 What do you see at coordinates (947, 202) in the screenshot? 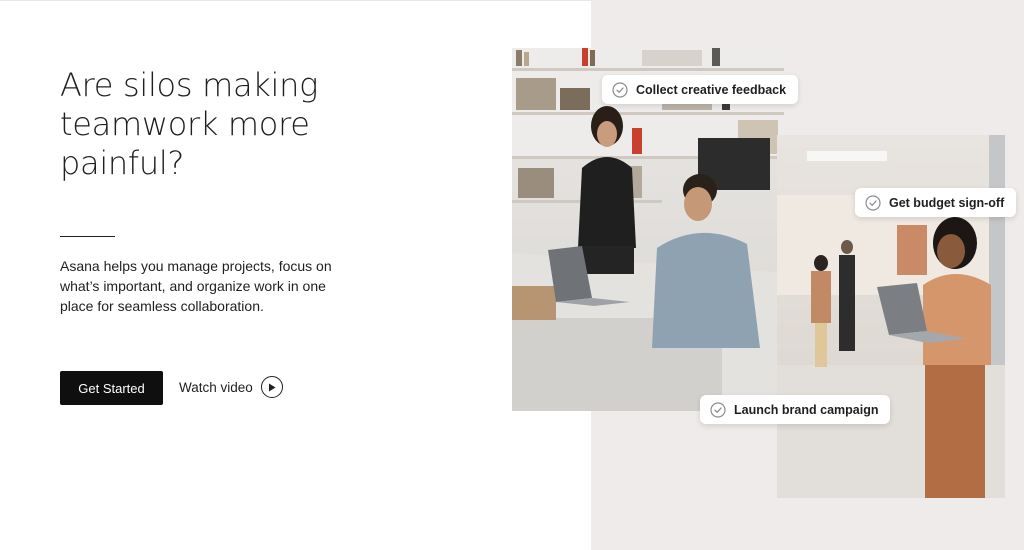
I see `task-tag-label: Get budget sign-off` at bounding box center [947, 202].